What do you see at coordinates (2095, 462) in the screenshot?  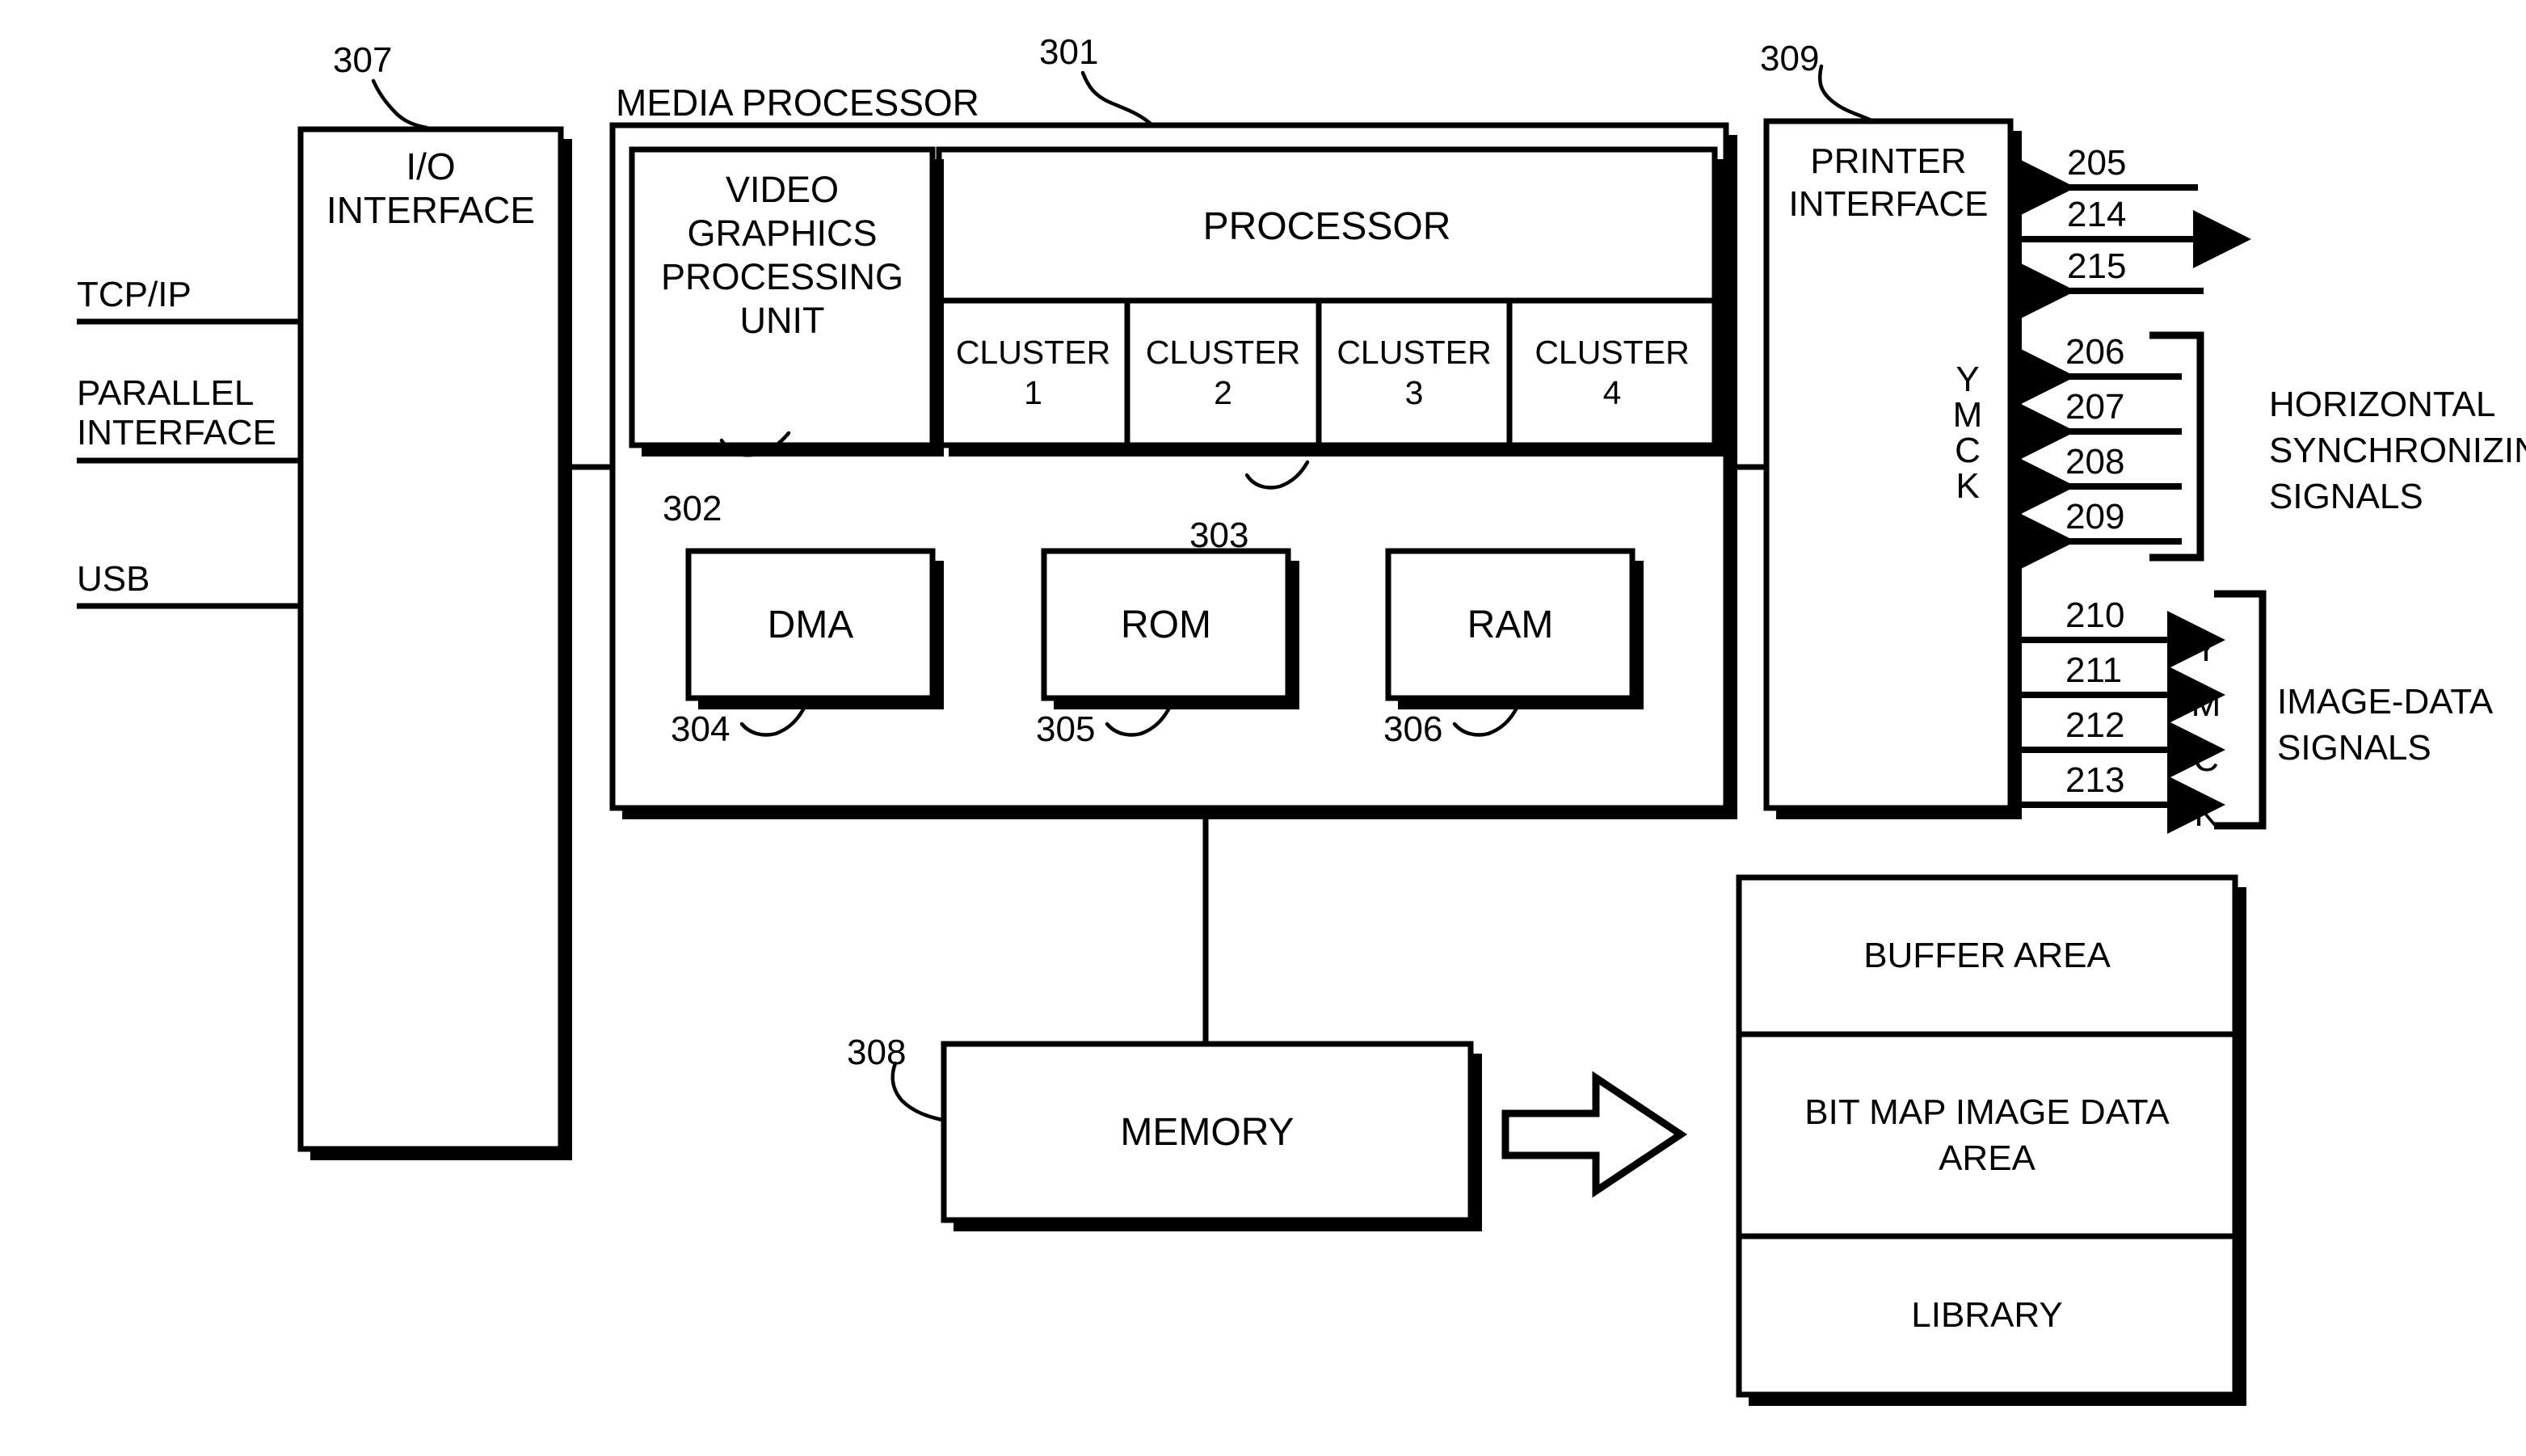 I see `signal-number-208: 208` at bounding box center [2095, 462].